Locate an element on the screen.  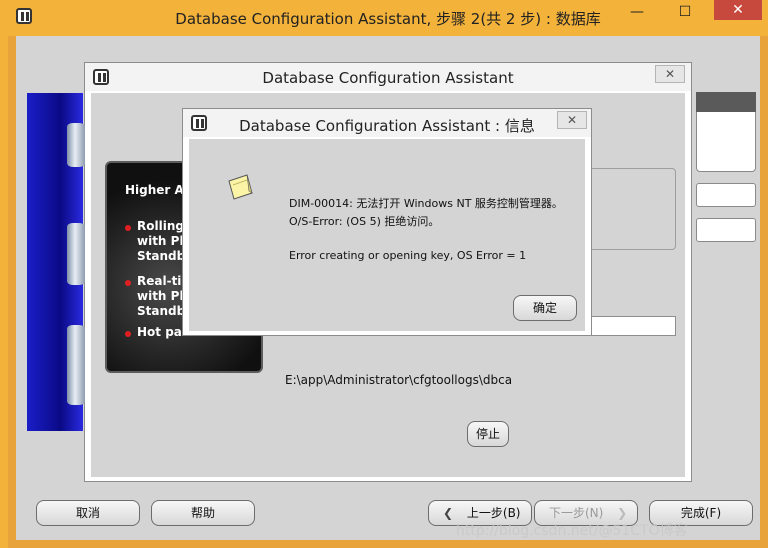
chevron-right-icon: ❯ is located at coordinates (622, 513).